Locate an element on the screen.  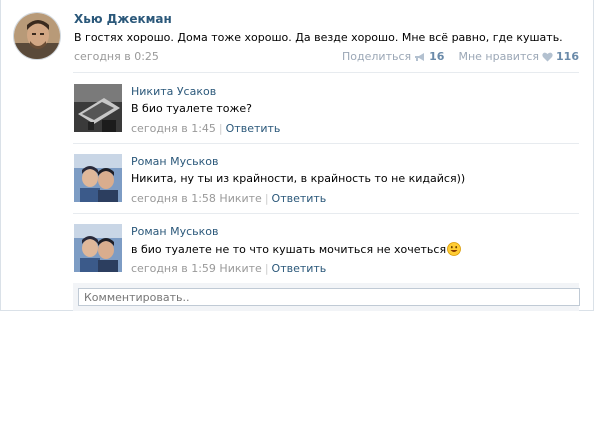
comment-text: В био туалете тоже? is located at coordinates (191, 108).